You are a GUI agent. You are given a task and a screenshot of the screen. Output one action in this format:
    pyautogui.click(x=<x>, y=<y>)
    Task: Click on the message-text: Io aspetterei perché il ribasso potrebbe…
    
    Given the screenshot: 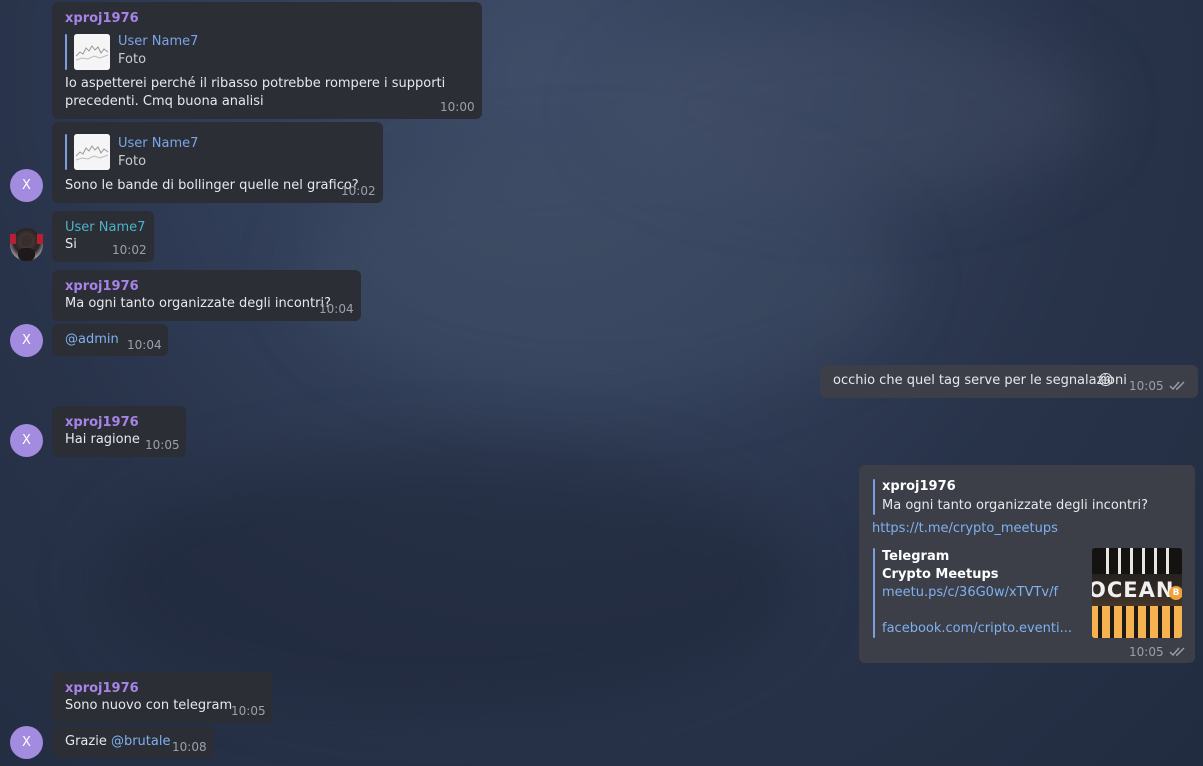 What is the action you would take?
    pyautogui.click(x=255, y=83)
    